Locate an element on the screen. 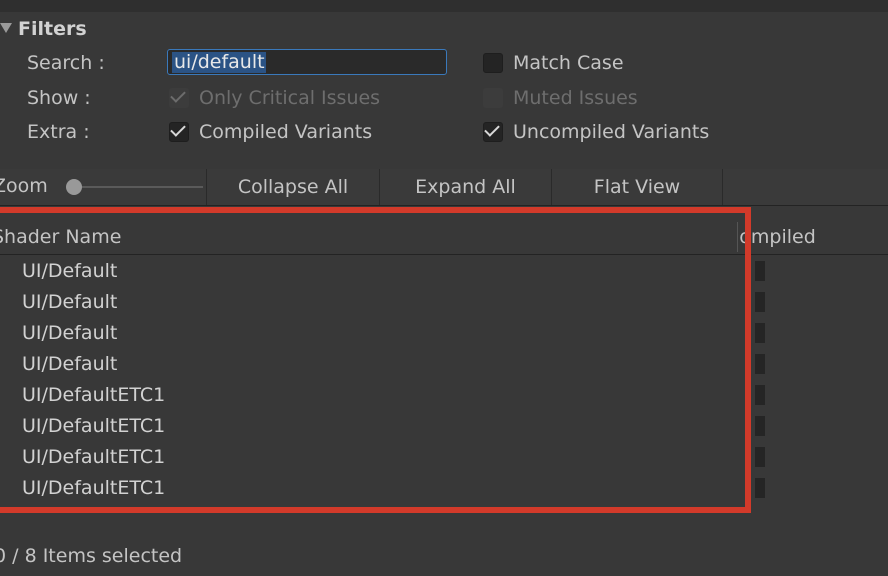 The height and width of the screenshot is (576, 888). collapse-all-button: Collapse All is located at coordinates (292, 187).